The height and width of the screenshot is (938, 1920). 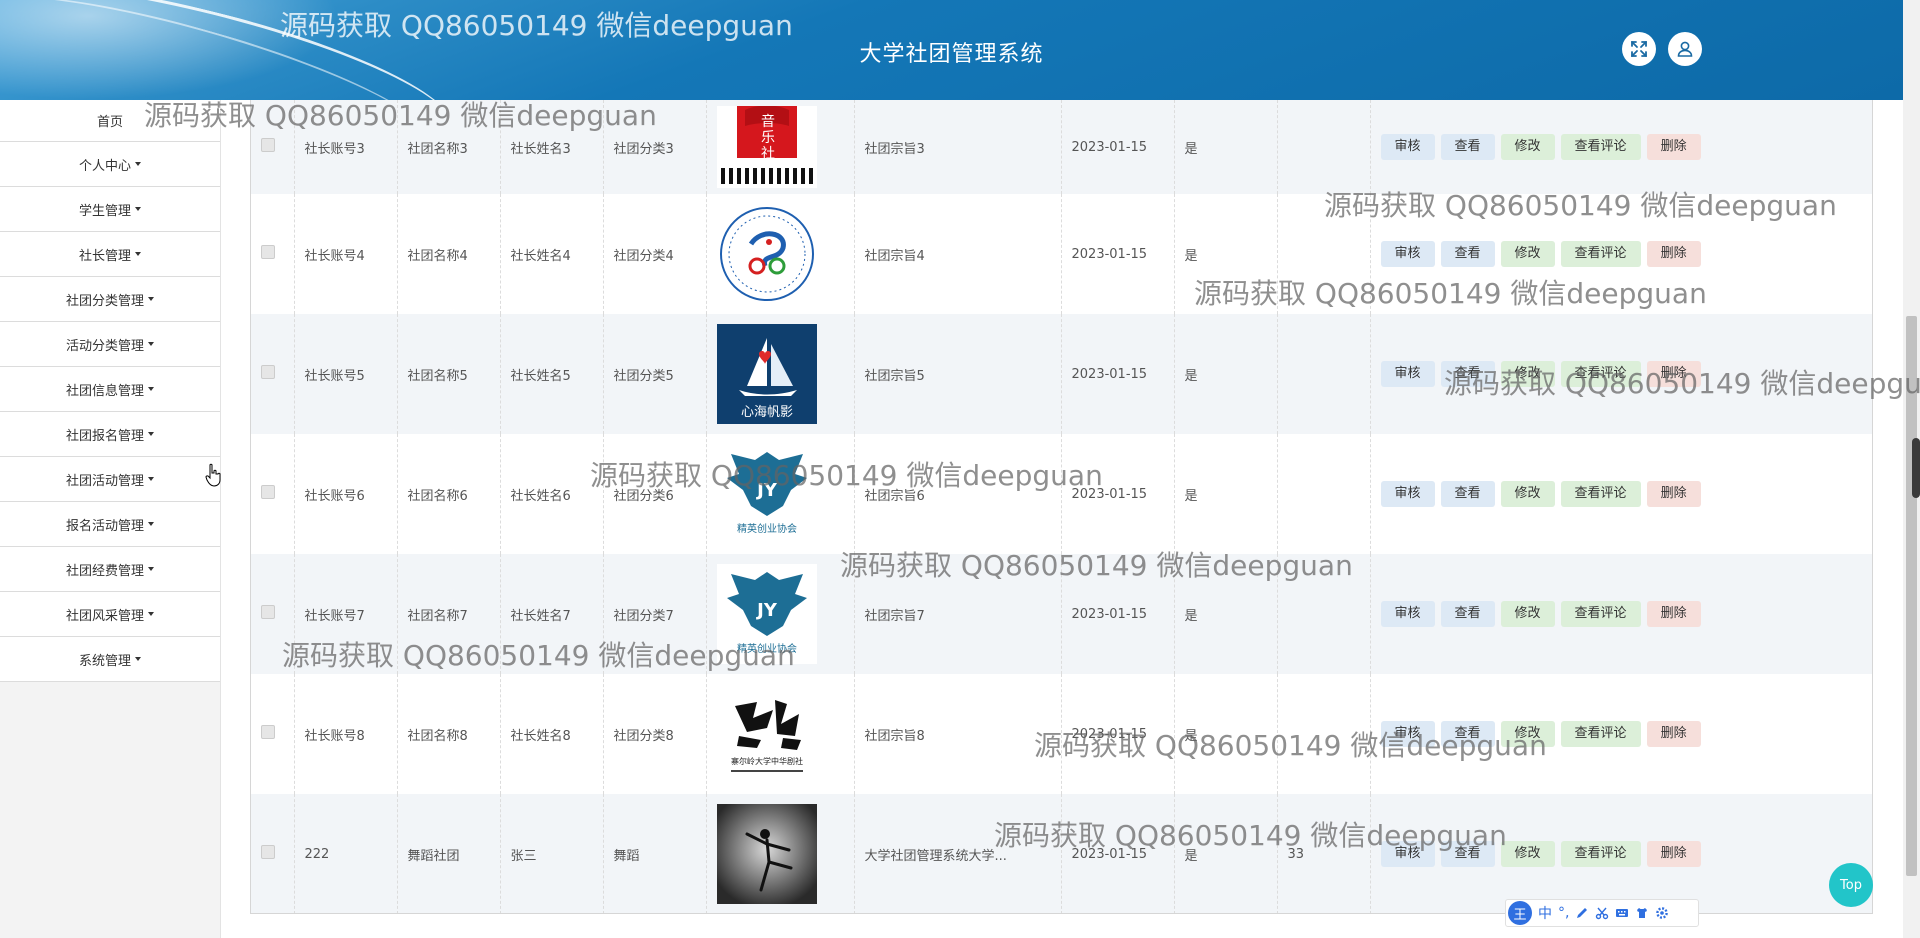 I want to click on sidebar-item-club-activities: 社团活动管理, so click(x=110, y=479).